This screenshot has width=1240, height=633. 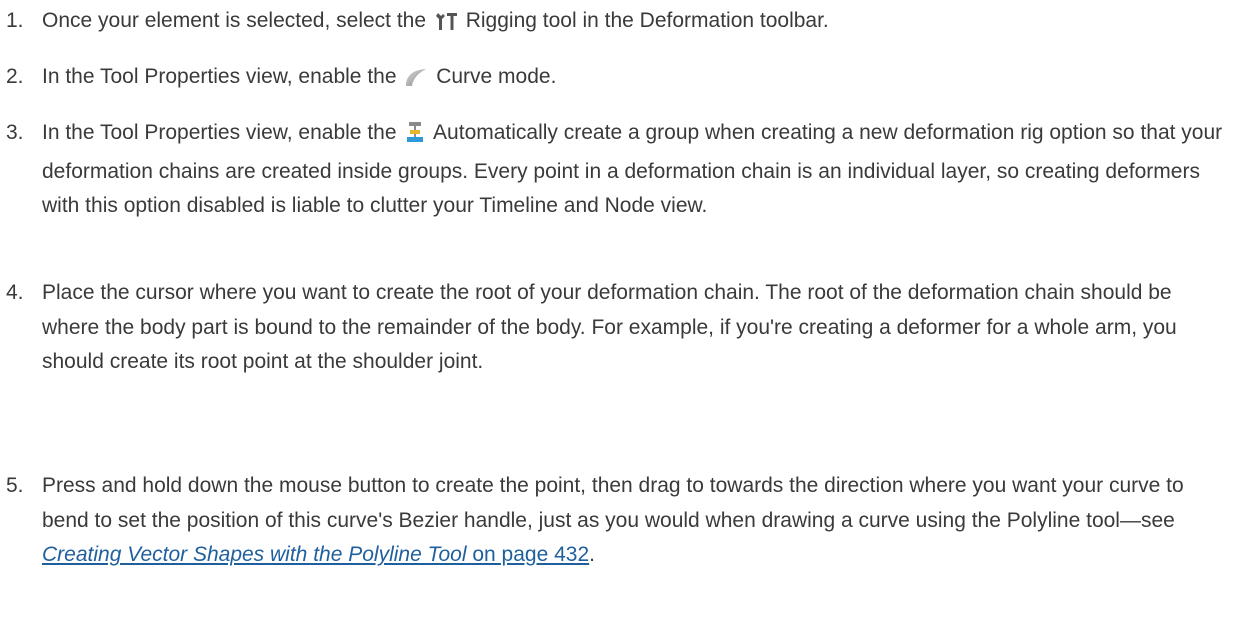 I want to click on rigging-tool-icon, so click(x=446, y=25).